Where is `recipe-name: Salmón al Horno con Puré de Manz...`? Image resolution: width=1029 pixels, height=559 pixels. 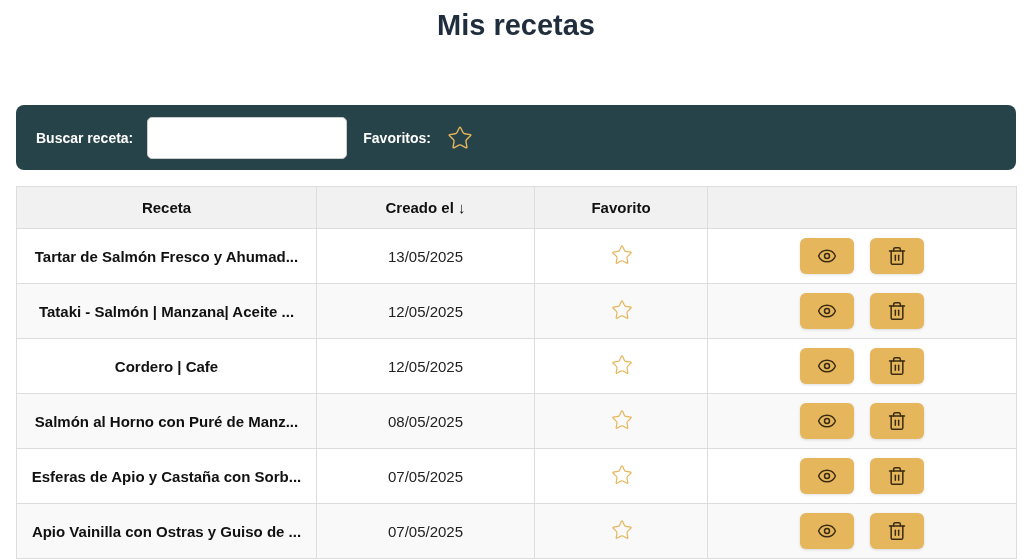
recipe-name: Salmón al Horno con Puré de Manz... is located at coordinates (166, 421).